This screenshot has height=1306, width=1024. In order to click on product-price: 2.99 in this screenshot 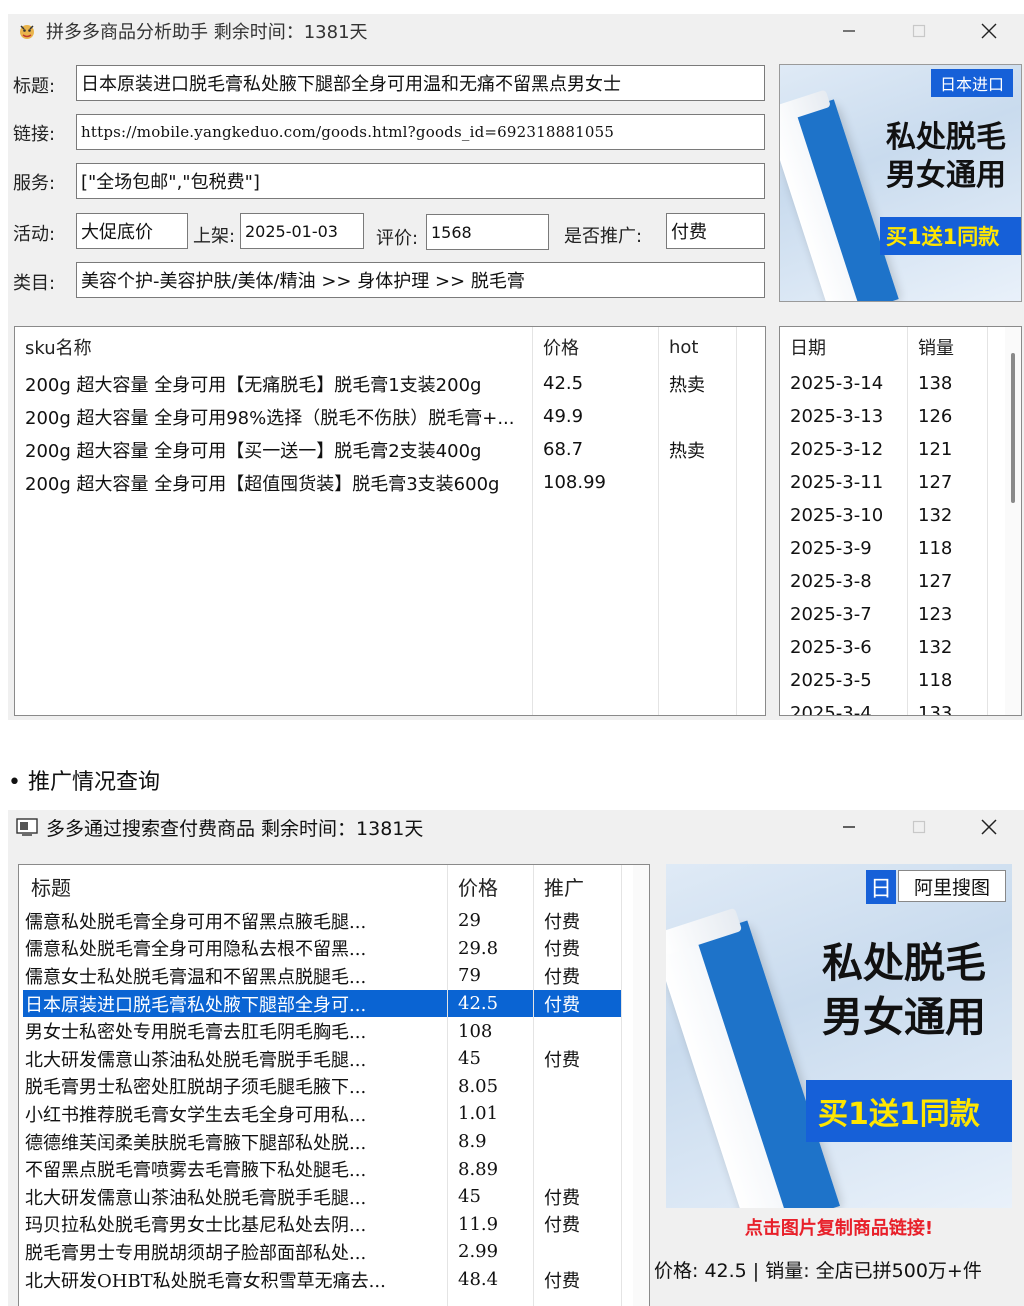, I will do `click(478, 1252)`.